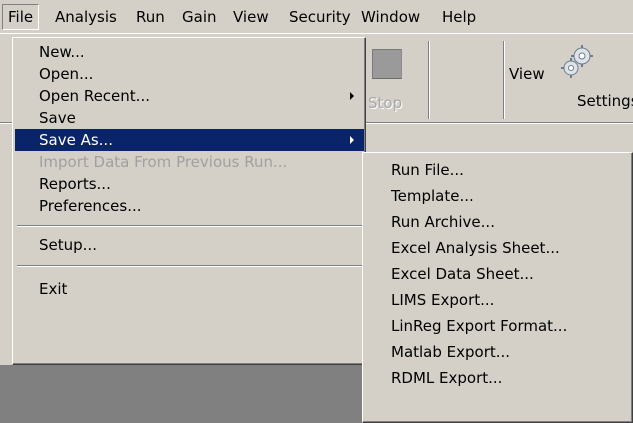 This screenshot has width=633, height=423. Describe the element at coordinates (86, 17) in the screenshot. I see `menu-analysis: Analysis` at that location.